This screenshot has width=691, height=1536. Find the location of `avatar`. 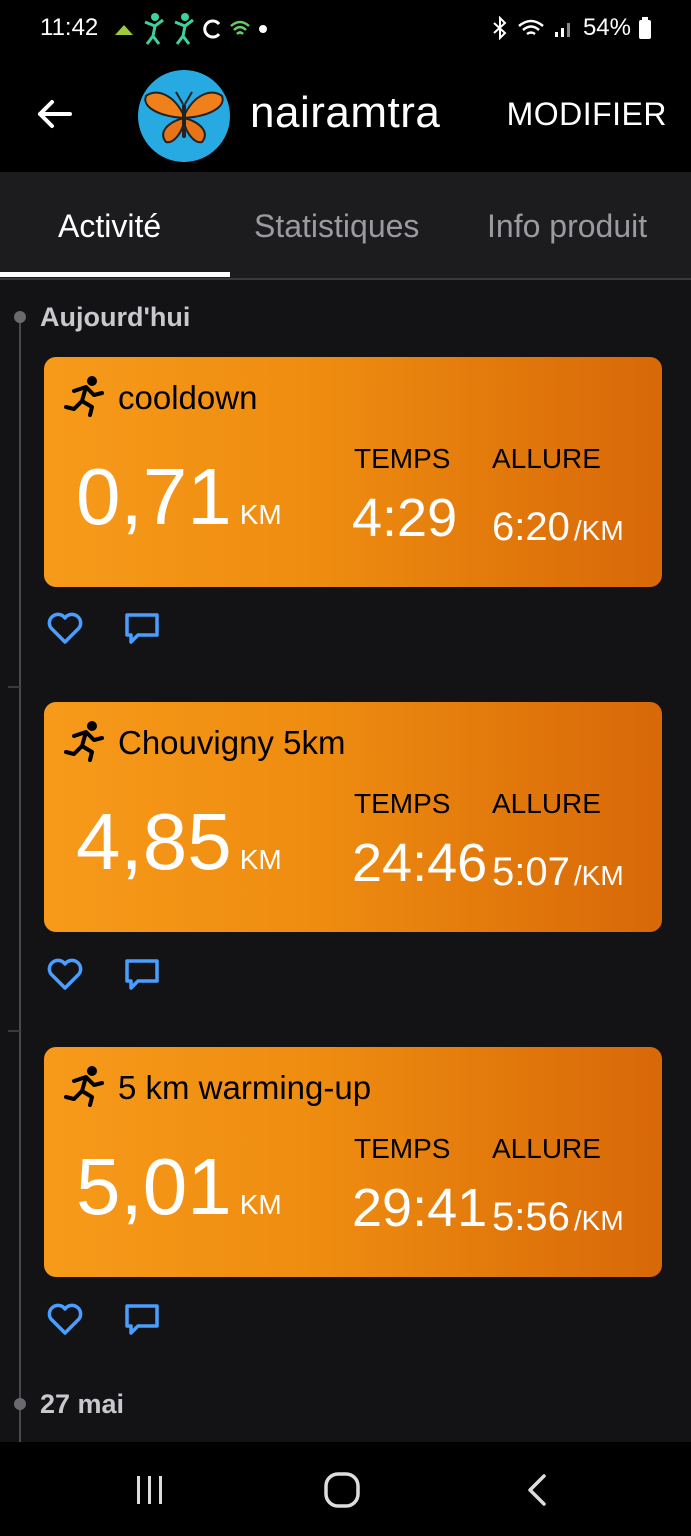

avatar is located at coordinates (184, 116).